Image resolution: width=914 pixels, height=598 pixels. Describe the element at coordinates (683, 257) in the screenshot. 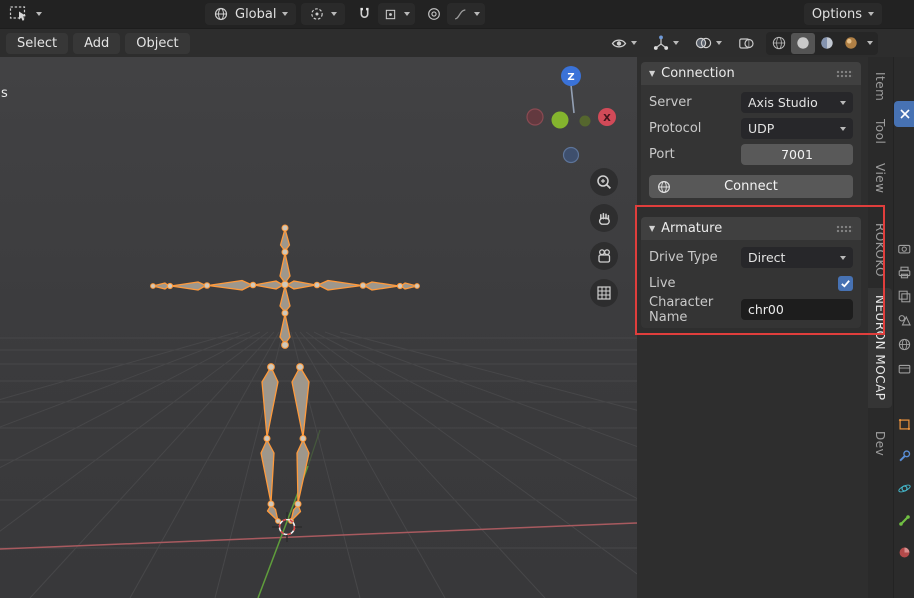

I see `drive-type-label: Drive Type` at that location.